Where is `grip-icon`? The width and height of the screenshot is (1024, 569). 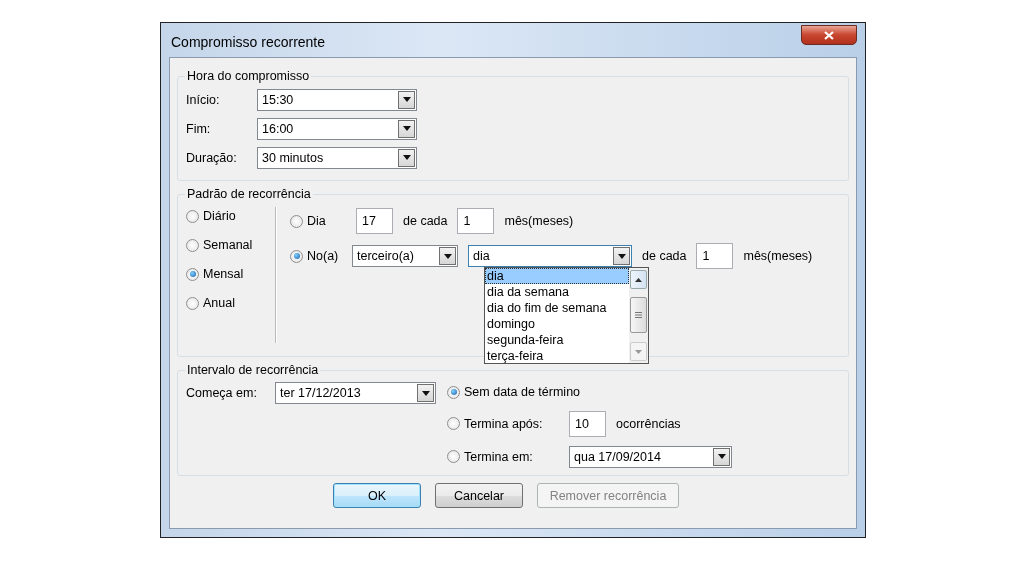
grip-icon is located at coordinates (638, 315).